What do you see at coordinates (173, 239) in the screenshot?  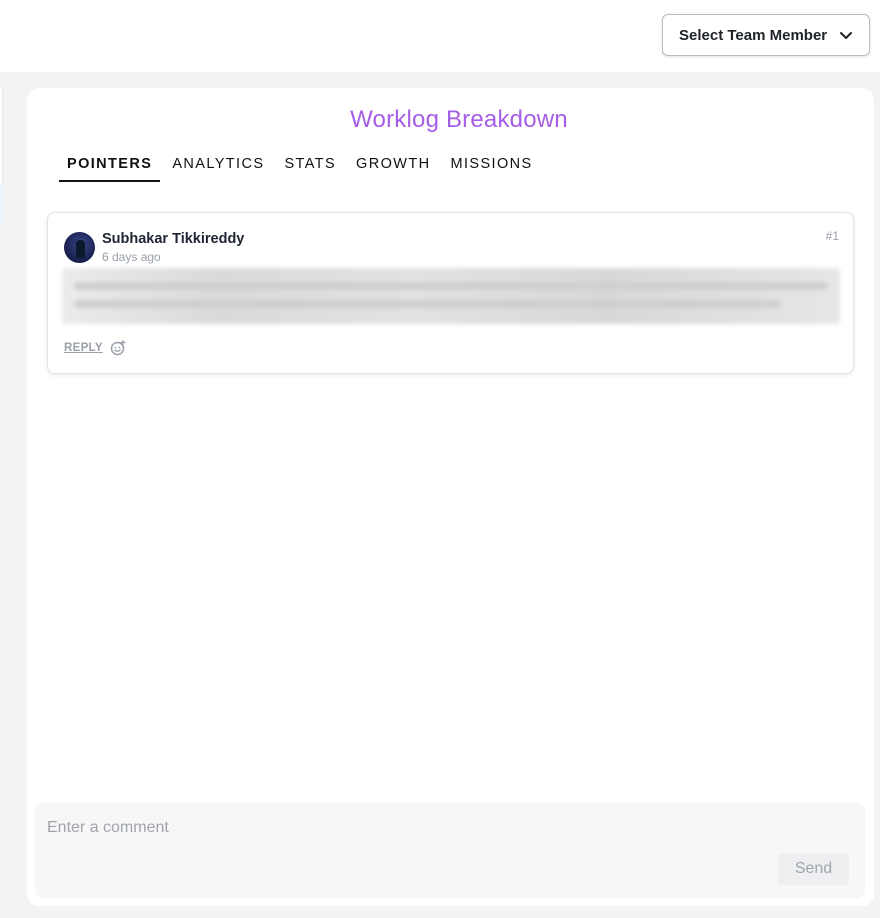 I see `comment-author: Subhakar Tikkireddy` at bounding box center [173, 239].